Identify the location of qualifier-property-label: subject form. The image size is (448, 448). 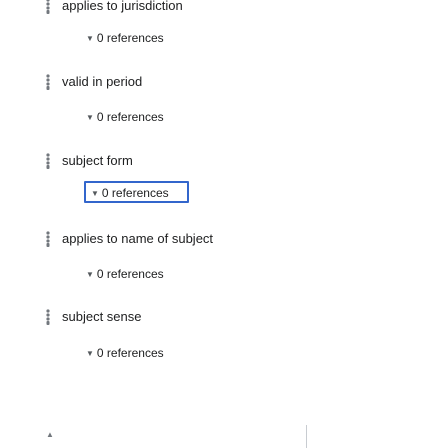
(97, 161).